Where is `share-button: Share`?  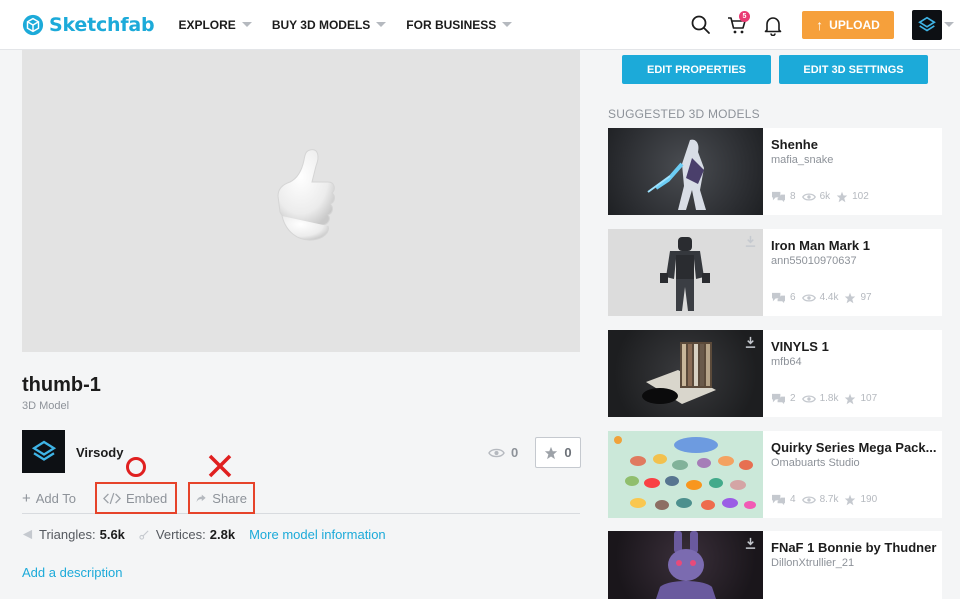 share-button: Share is located at coordinates (221, 498).